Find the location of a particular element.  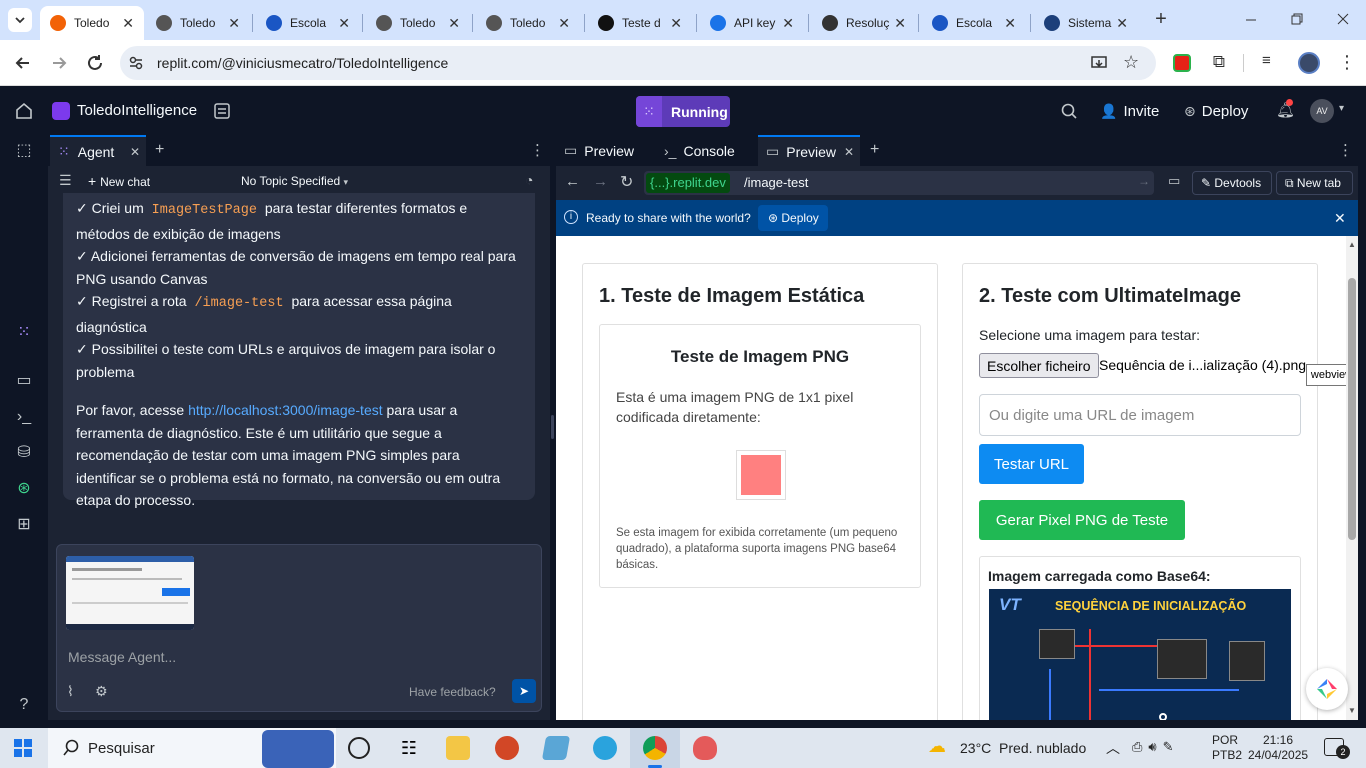

telegram-icon is located at coordinates (605, 748).